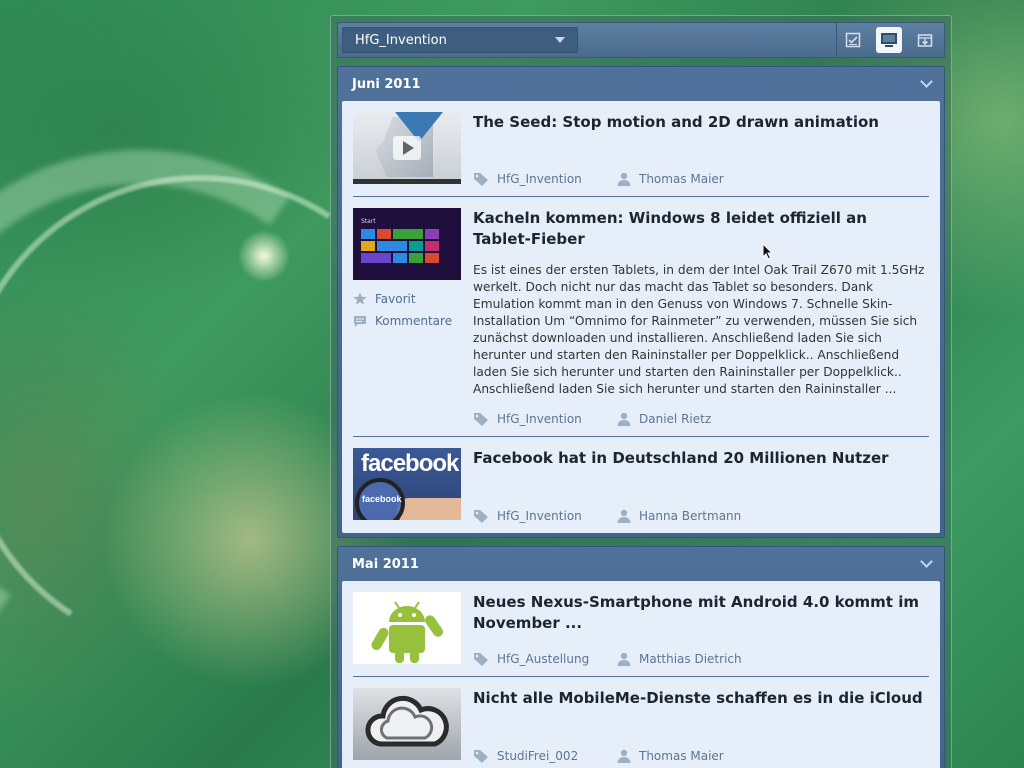 This screenshot has height=768, width=1024. I want to click on author-link: Matthias Dietrich, so click(679, 659).